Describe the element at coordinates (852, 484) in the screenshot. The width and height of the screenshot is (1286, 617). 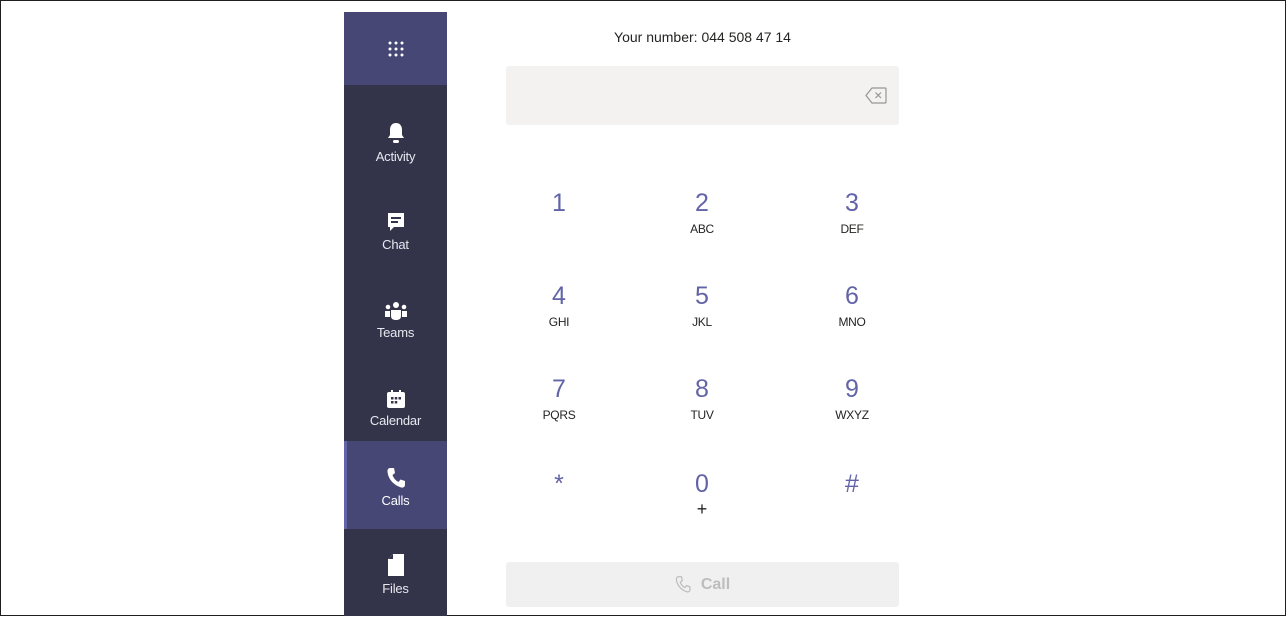
I see `key-digit: #` at that location.